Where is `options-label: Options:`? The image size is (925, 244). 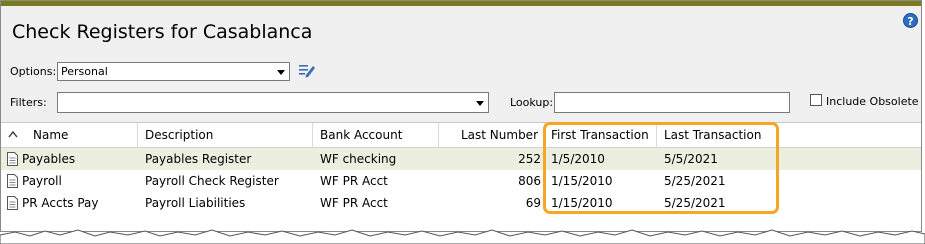 options-label: Options: is located at coordinates (33, 71).